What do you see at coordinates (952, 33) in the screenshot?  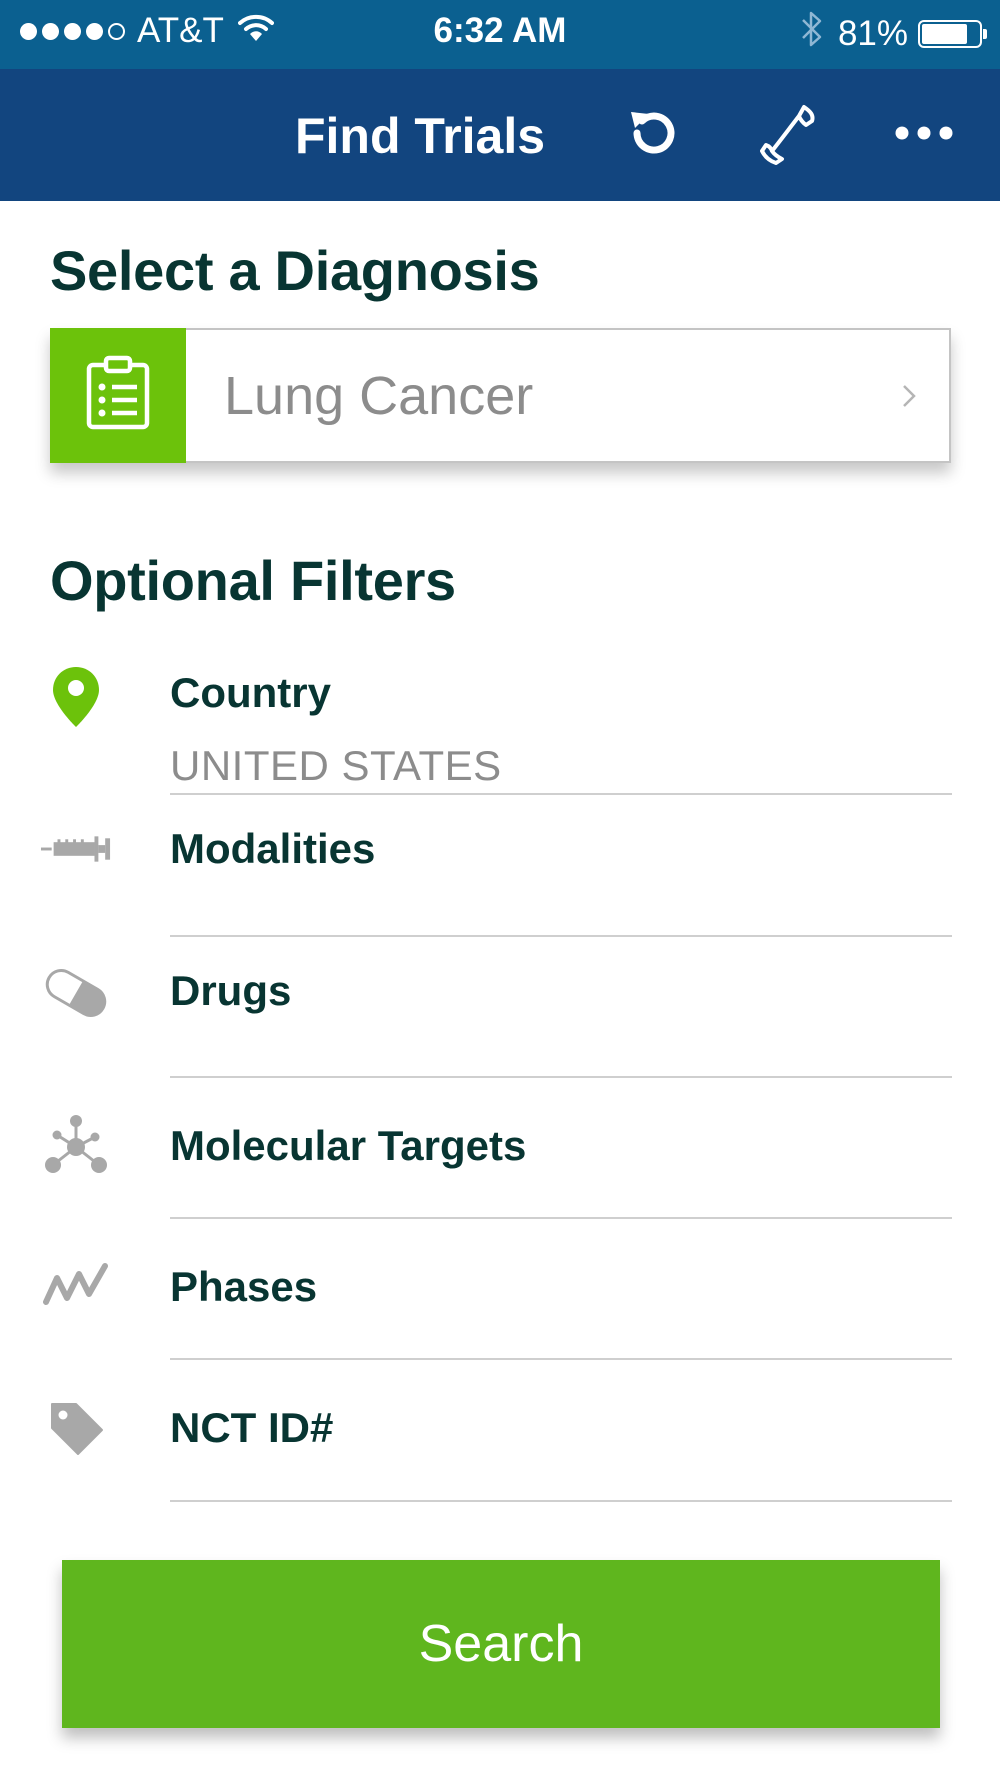 I see `battery-icon` at bounding box center [952, 33].